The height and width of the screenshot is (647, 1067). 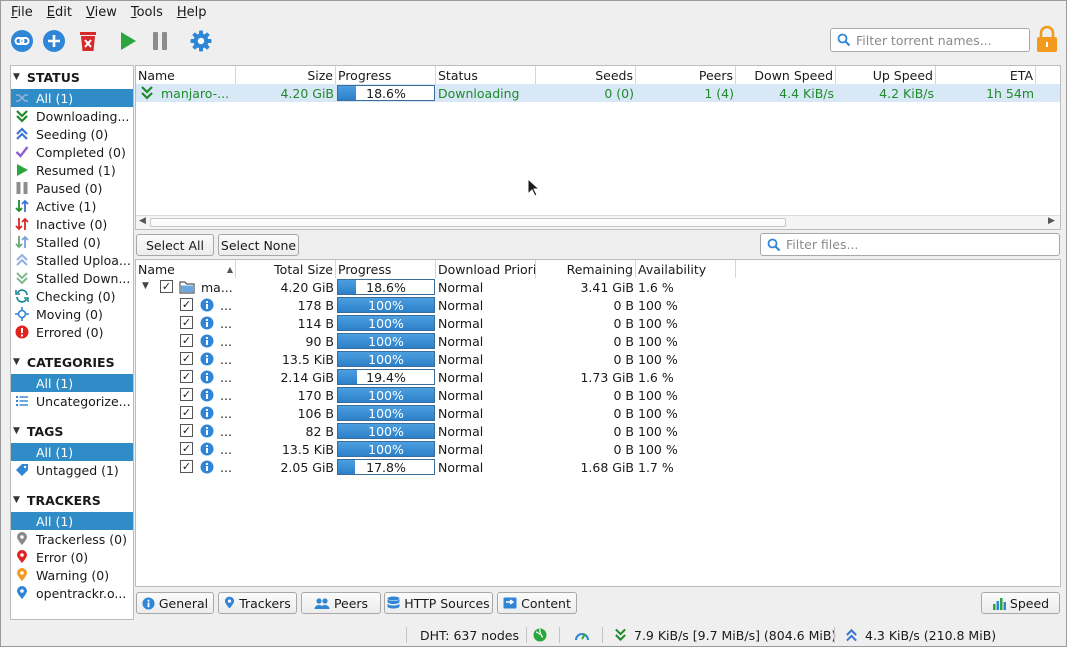 I want to click on status-filter-stalled: Stalled (0), so click(x=72, y=242).